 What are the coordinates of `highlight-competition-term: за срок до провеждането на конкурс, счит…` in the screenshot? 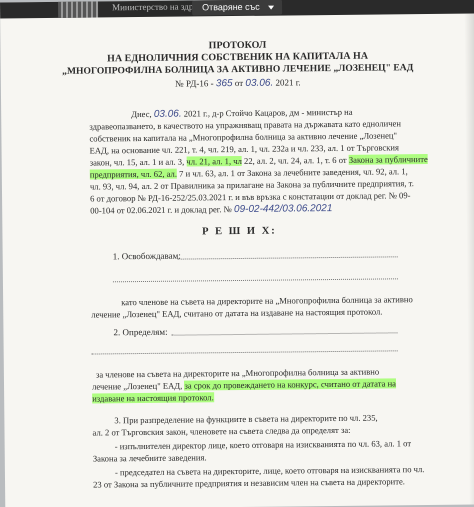 It's located at (290, 384).